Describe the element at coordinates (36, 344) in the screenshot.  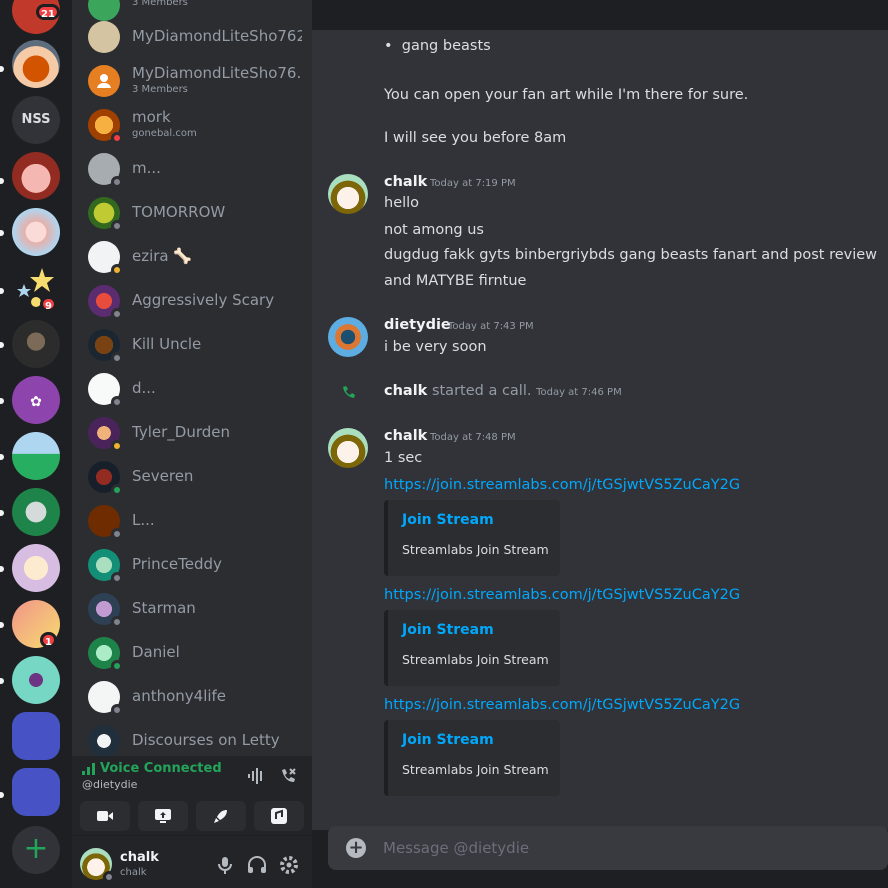
I see `server-icon-dark` at that location.